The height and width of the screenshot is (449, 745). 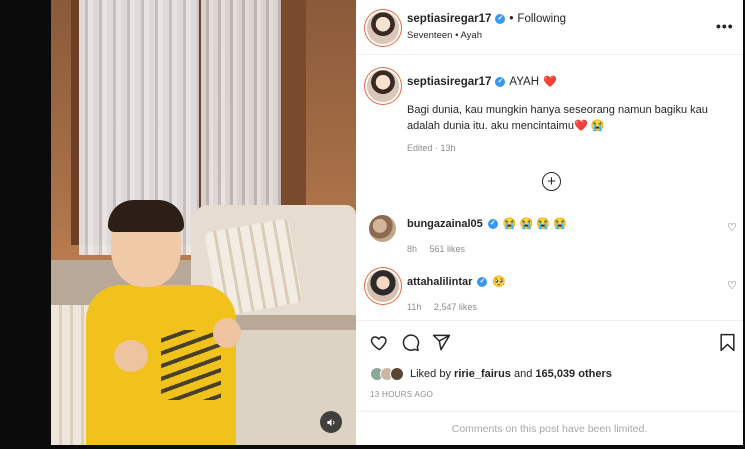 I want to click on comment-row: attahalilintar ✓ 🥺, so click(x=457, y=282).